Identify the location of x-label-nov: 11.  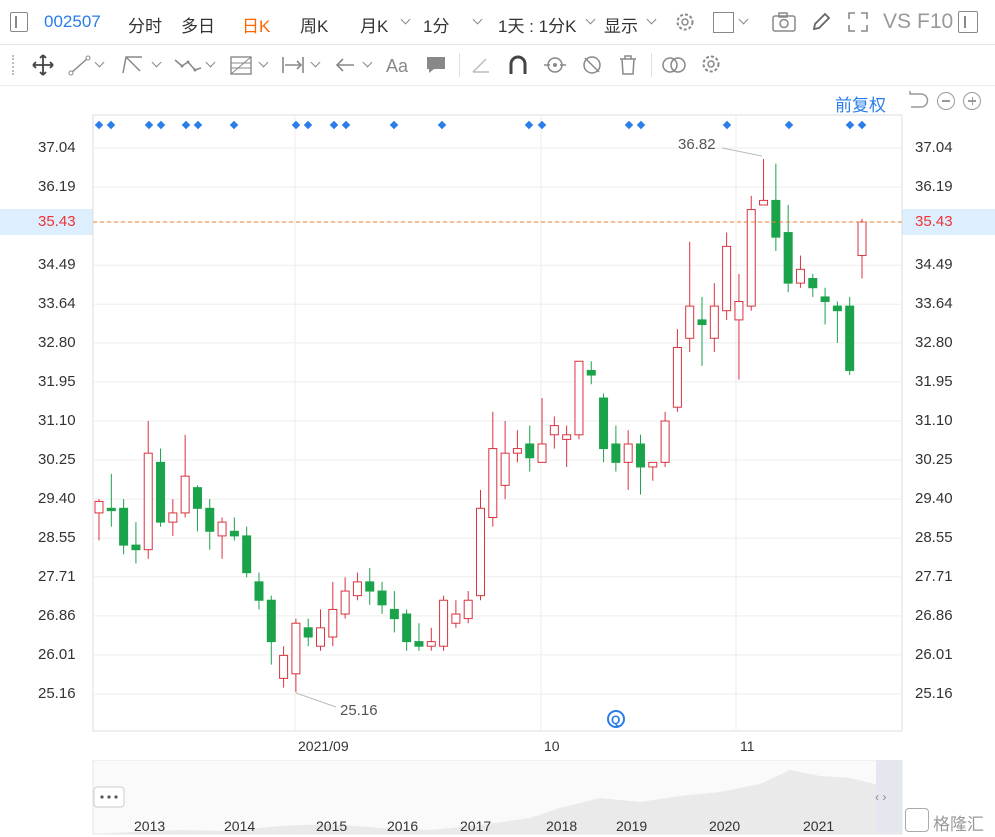
(747, 746).